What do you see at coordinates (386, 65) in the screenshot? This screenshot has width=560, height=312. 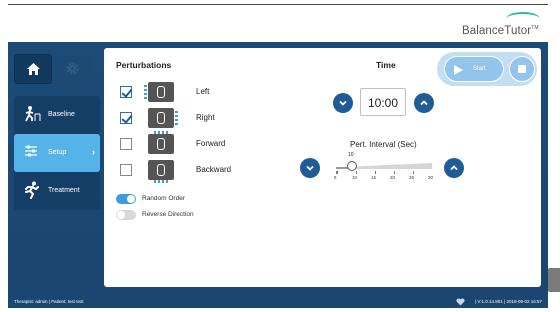 I see `time-title: Time` at bounding box center [386, 65].